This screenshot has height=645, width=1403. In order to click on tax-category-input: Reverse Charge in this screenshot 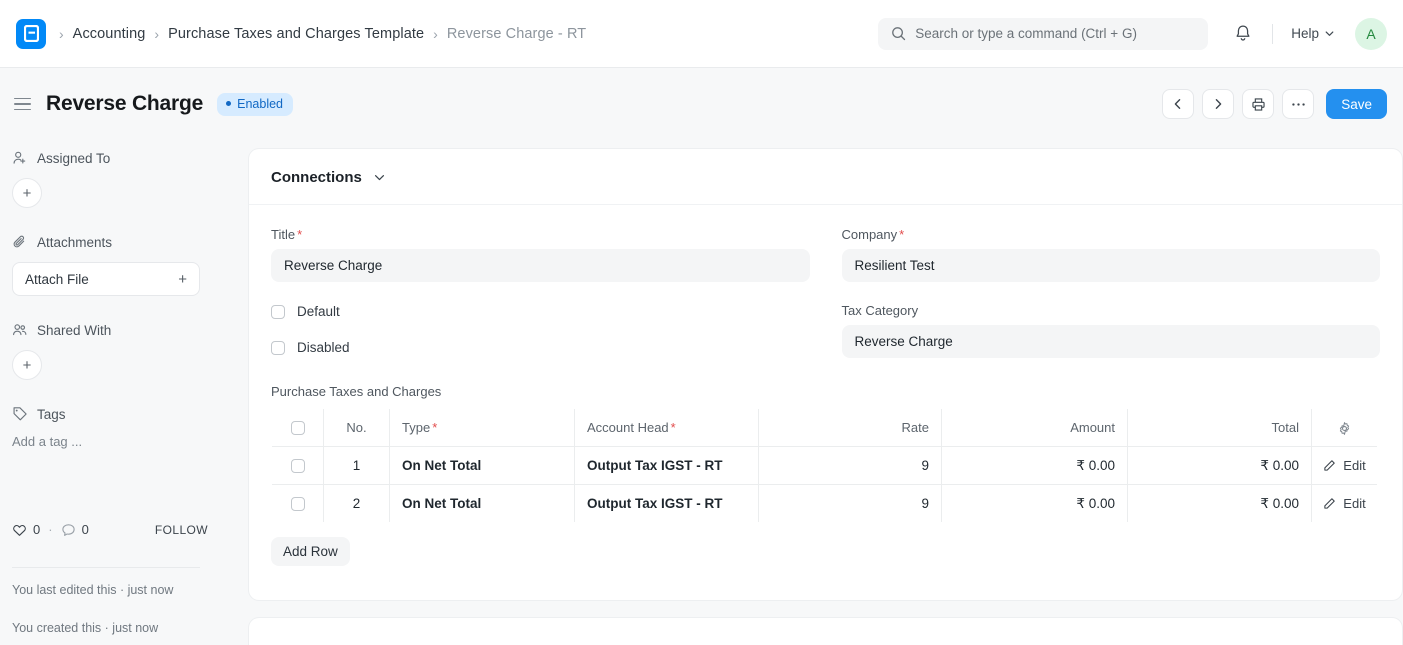, I will do `click(1110, 341)`.